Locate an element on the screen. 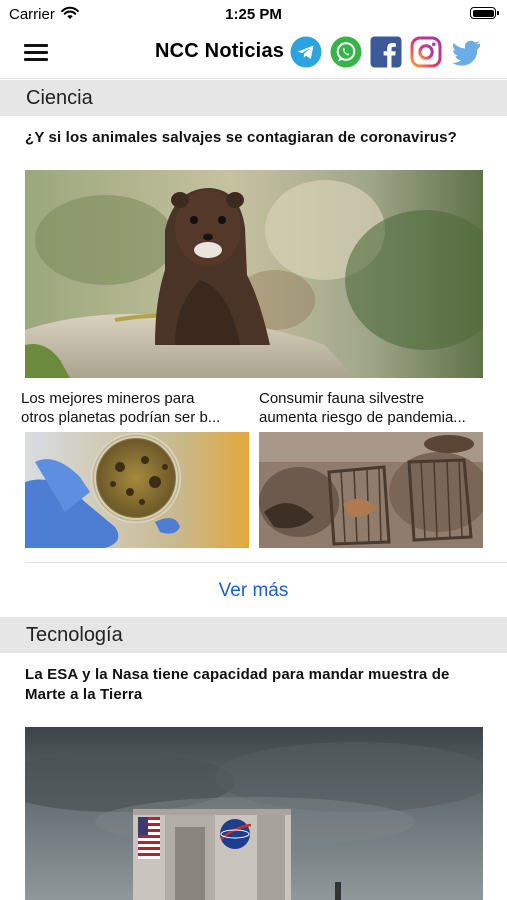 This screenshot has width=507, height=900. hamburger-menu-icon is located at coordinates (36, 52).